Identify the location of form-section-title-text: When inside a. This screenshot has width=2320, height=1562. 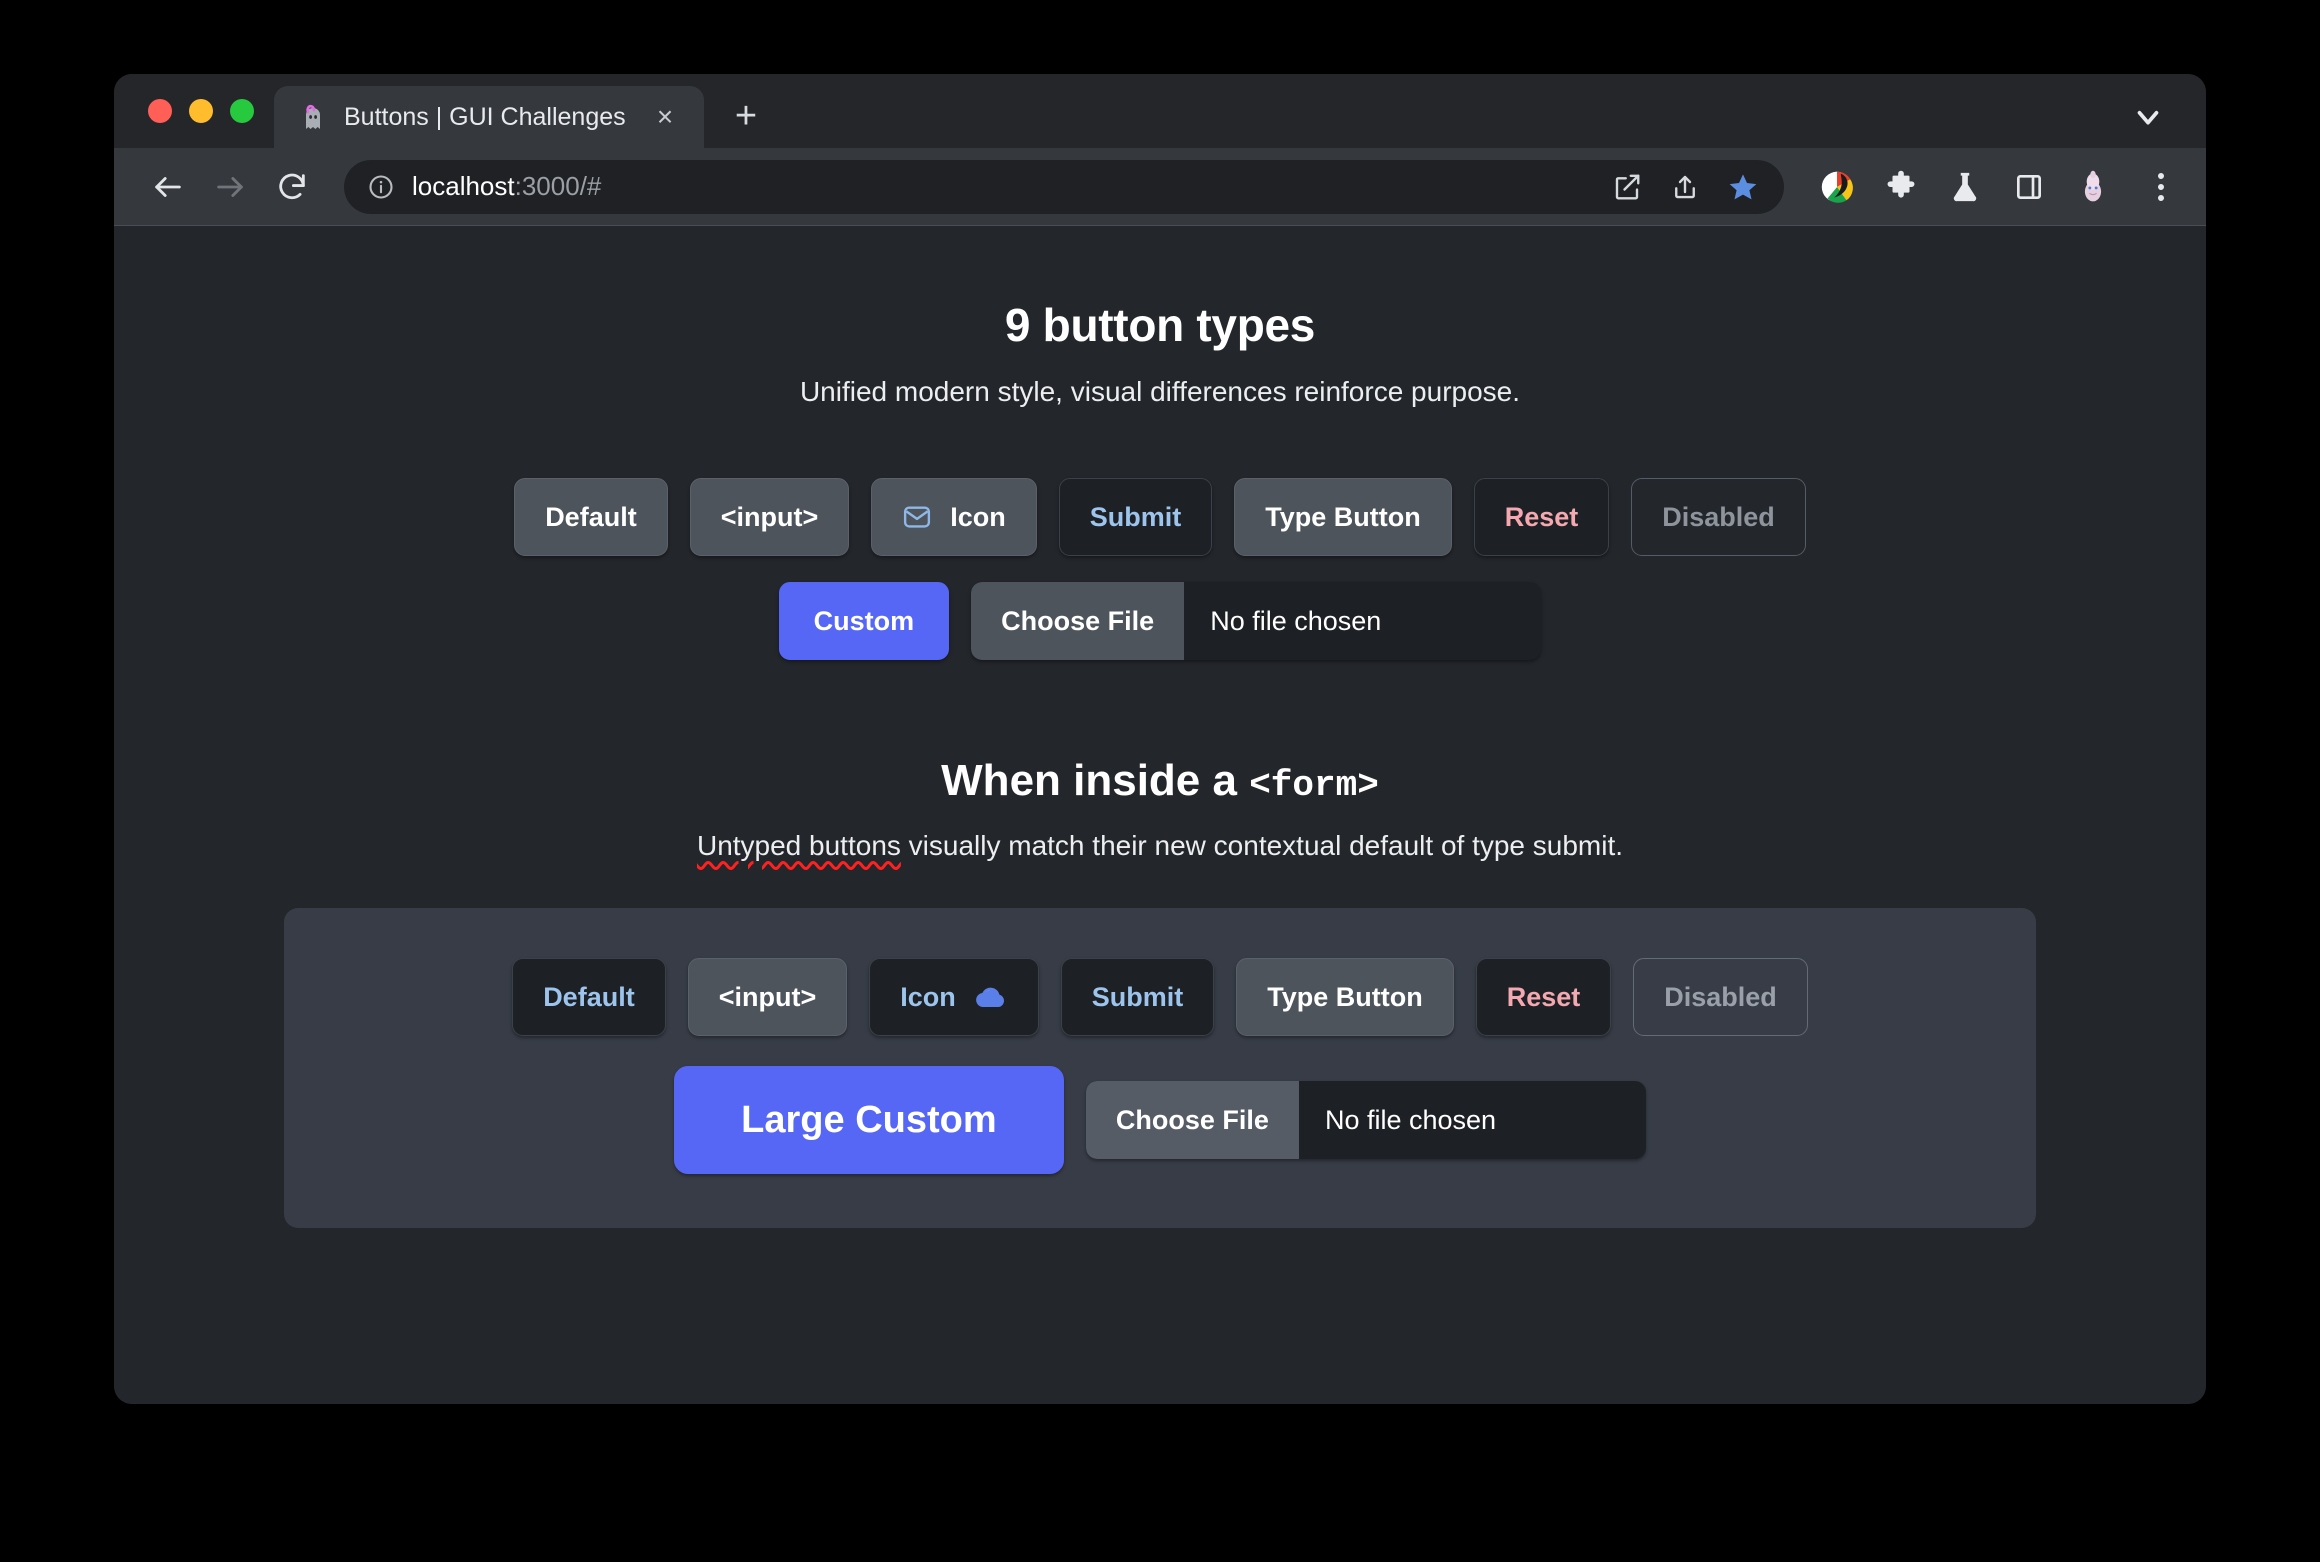
(1095, 780).